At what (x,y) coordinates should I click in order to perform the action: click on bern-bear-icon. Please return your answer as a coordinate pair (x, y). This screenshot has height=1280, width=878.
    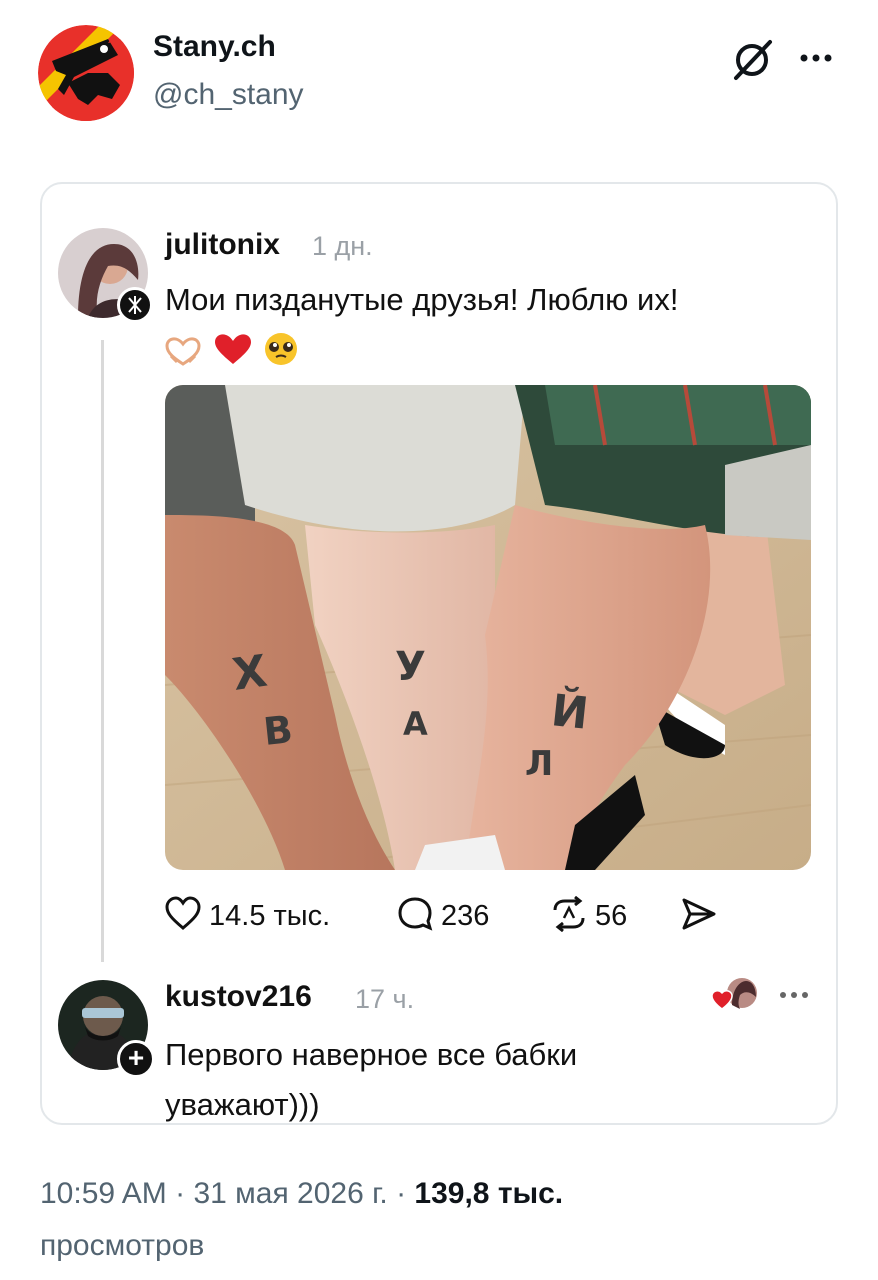
    Looking at the image, I should click on (86, 73).